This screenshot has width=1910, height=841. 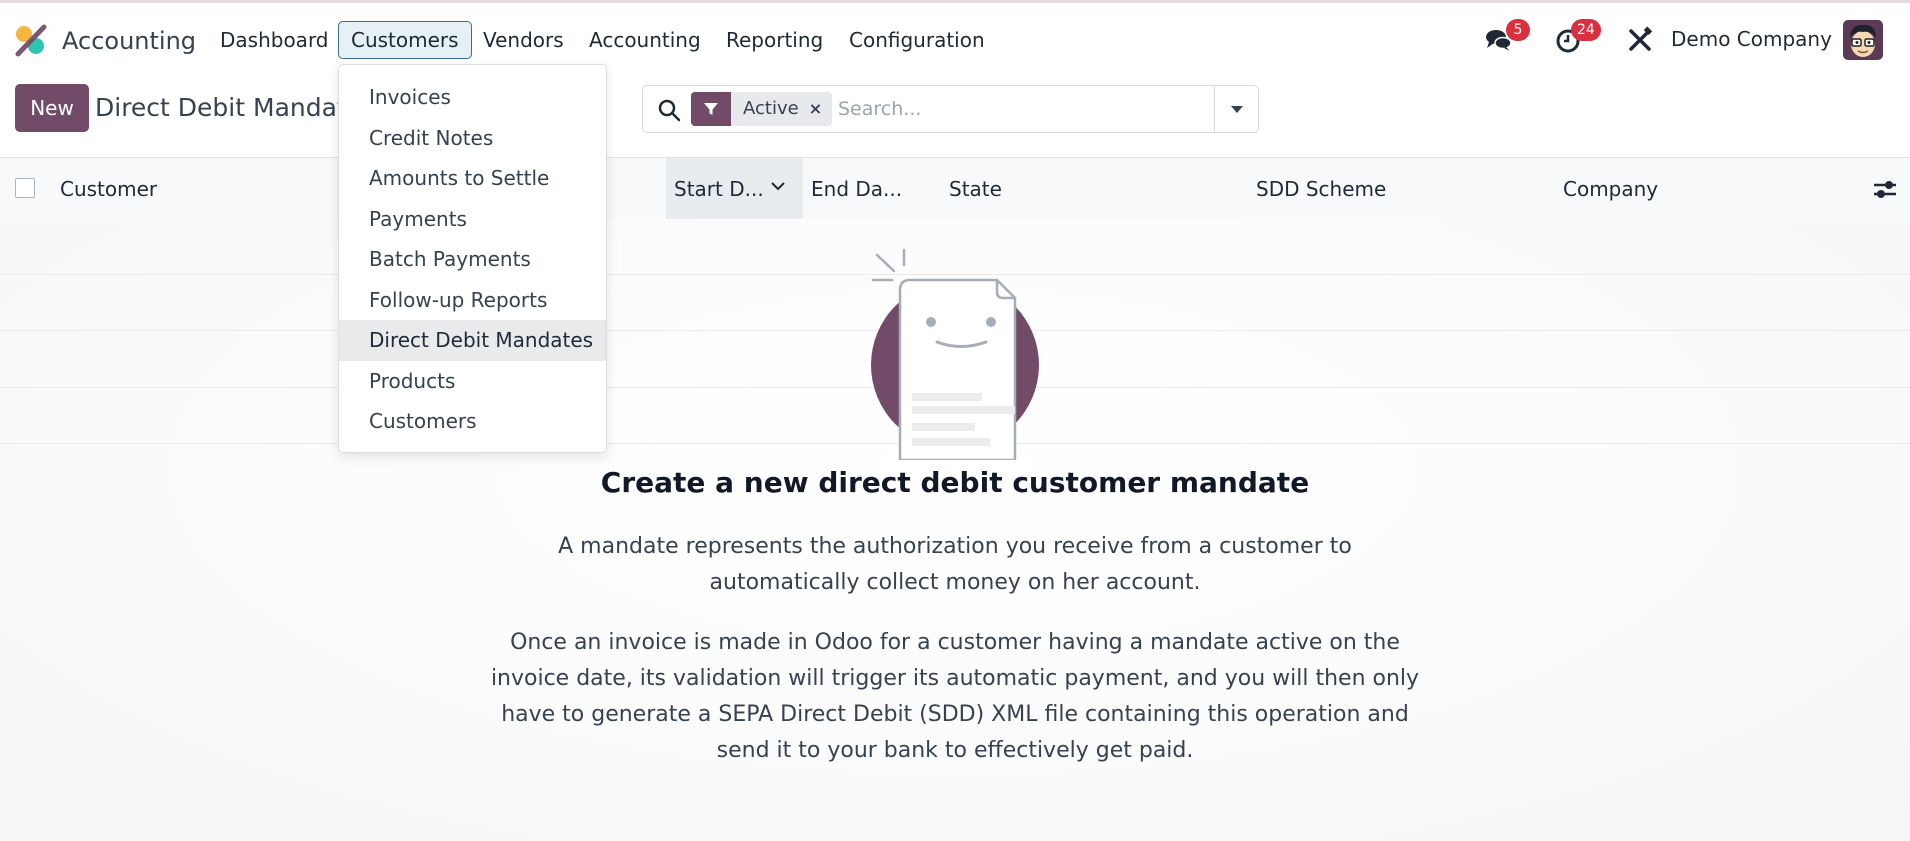 I want to click on app-name: Accounting, so click(x=129, y=41).